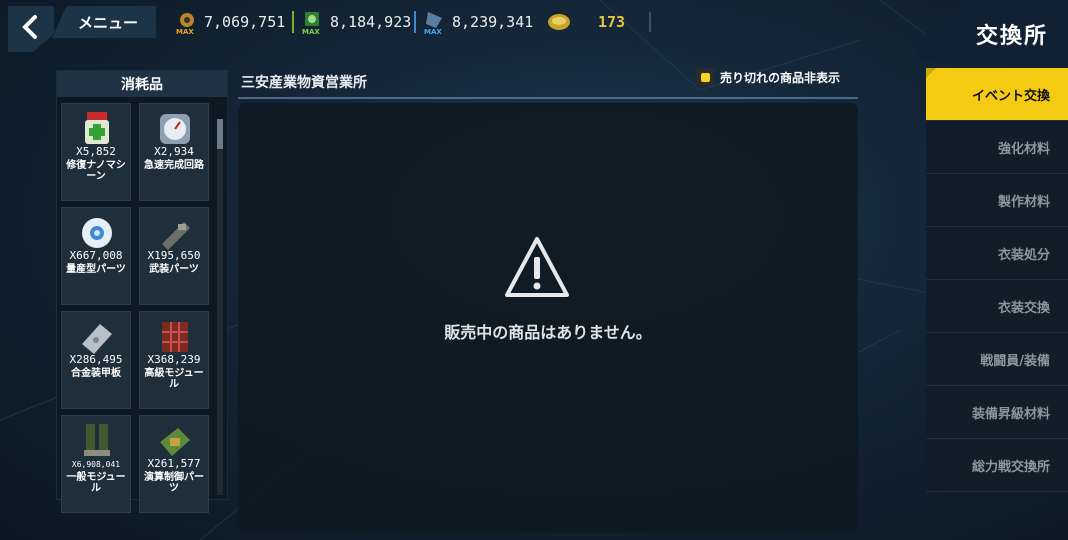 The height and width of the screenshot is (540, 1068). Describe the element at coordinates (312, 23) in the screenshot. I see `green-max-icon: MAX` at that location.